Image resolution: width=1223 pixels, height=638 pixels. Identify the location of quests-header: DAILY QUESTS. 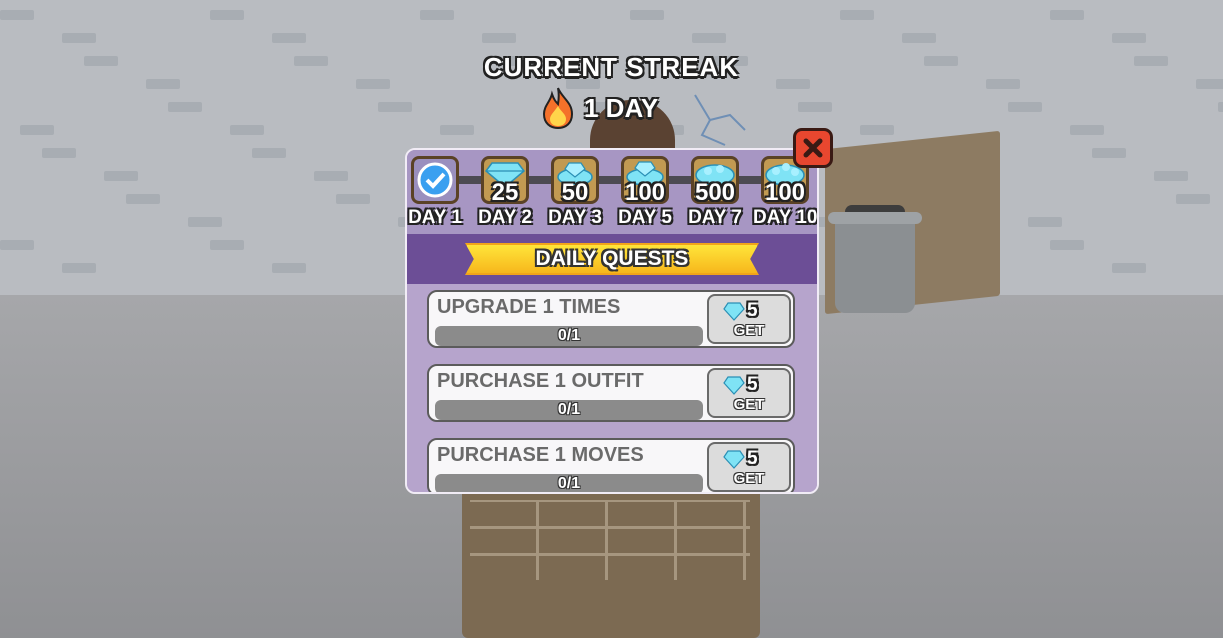
(612, 259).